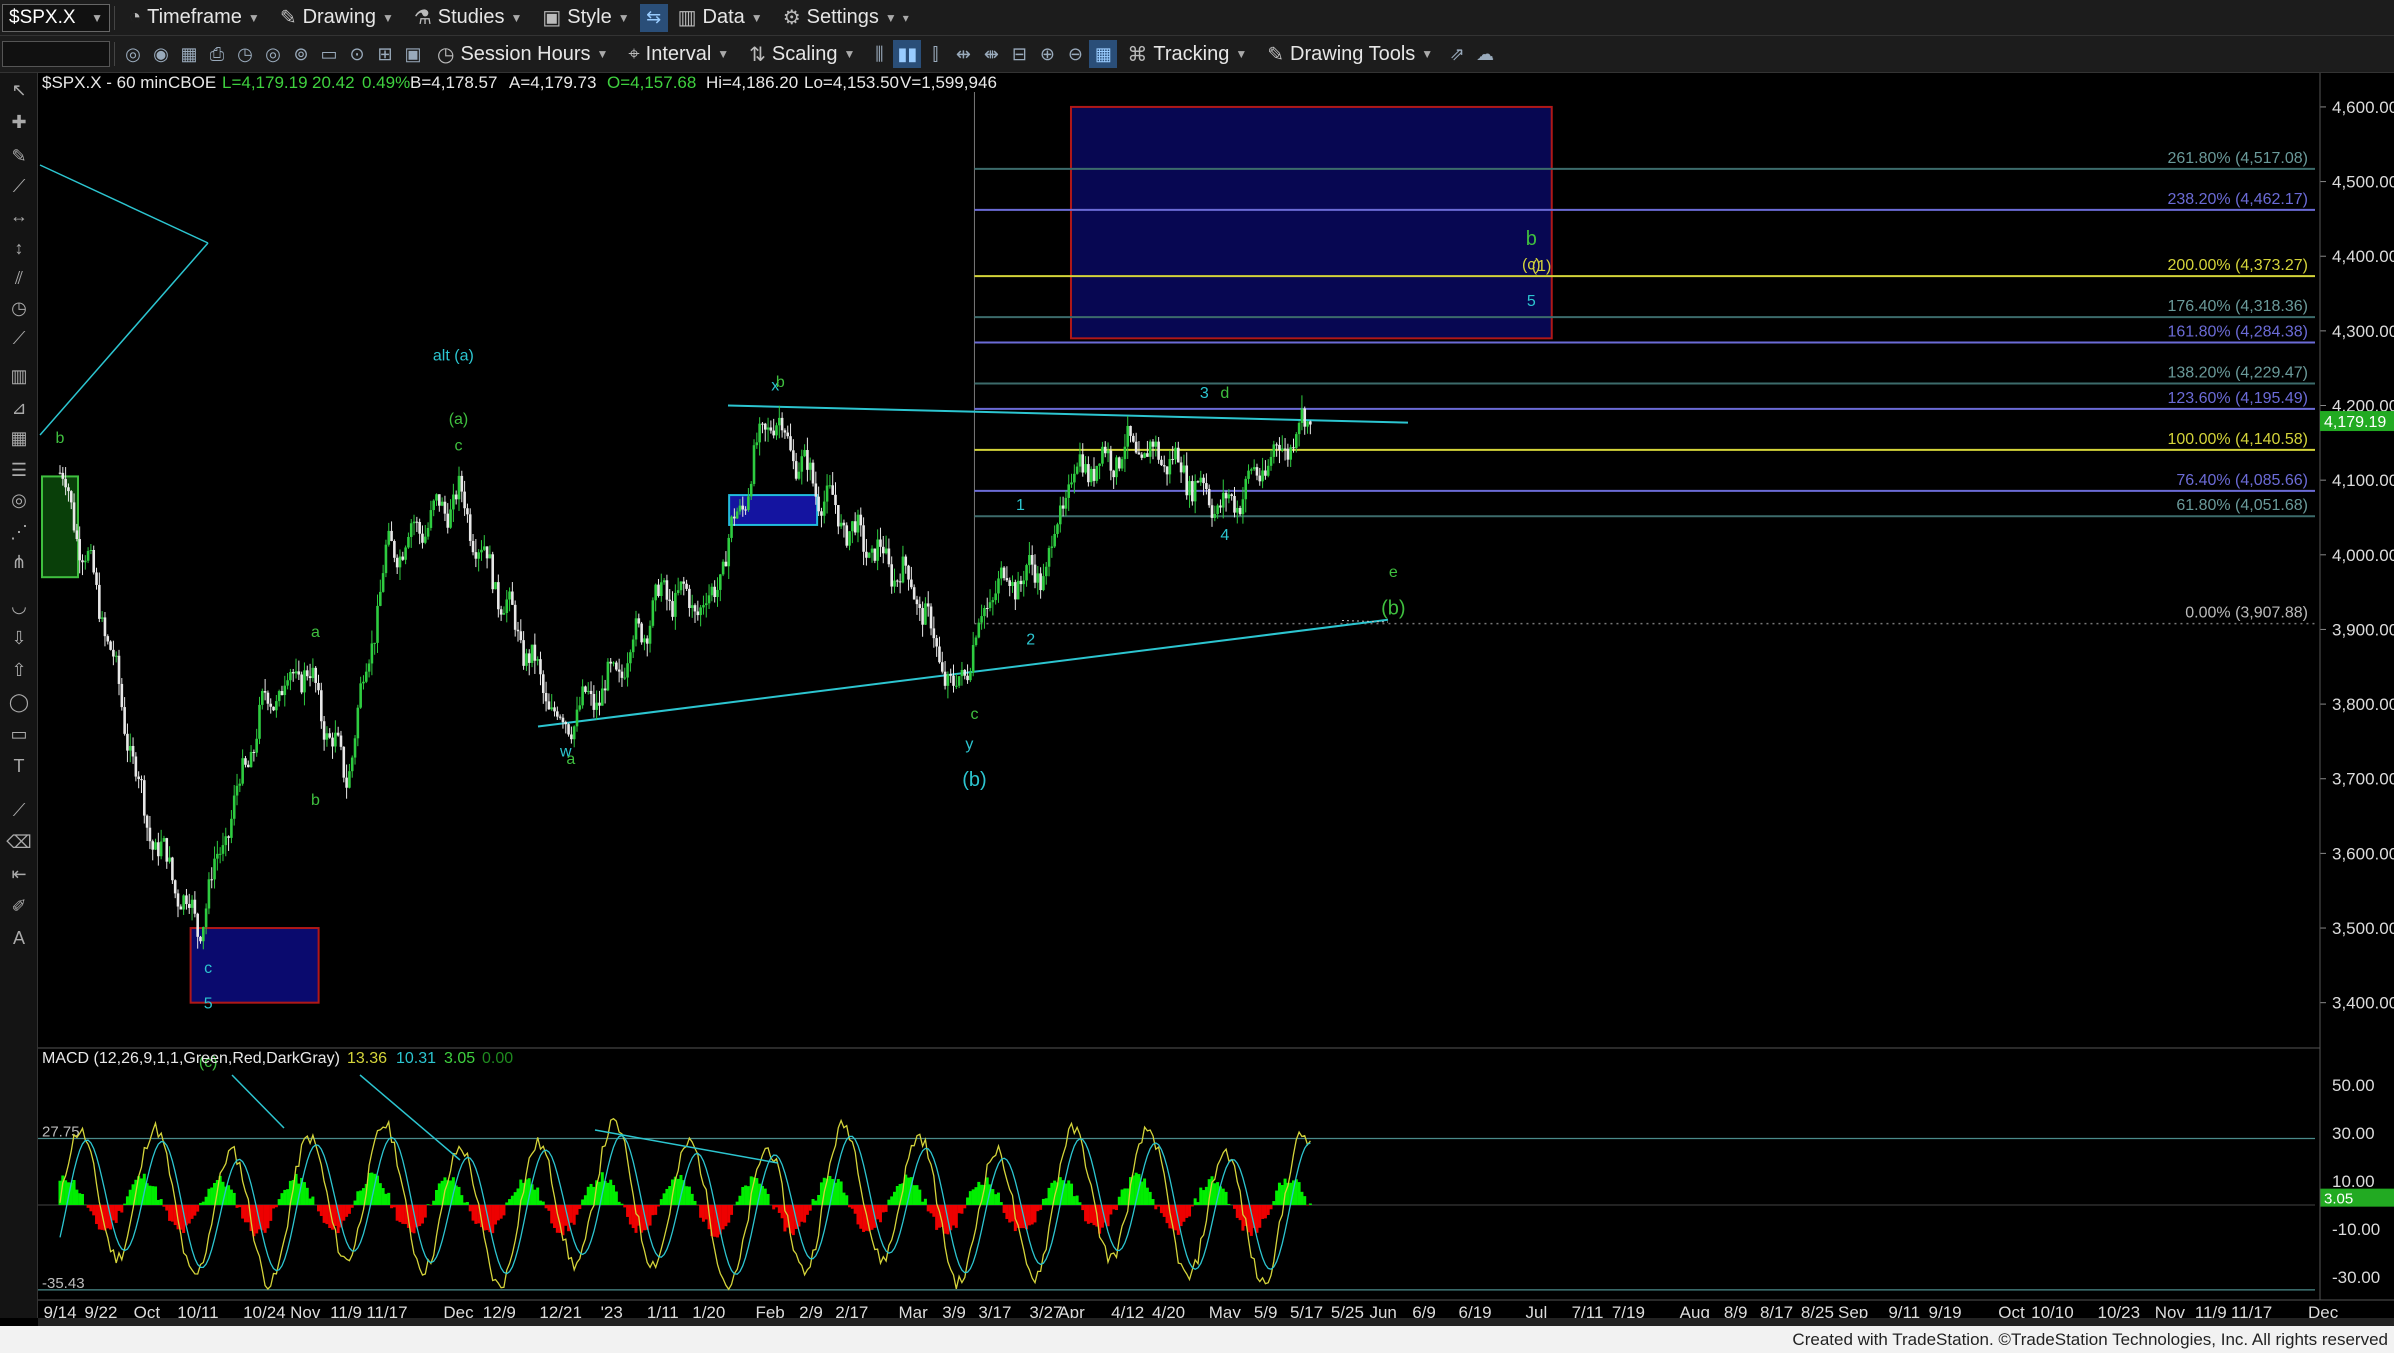 This screenshot has width=2394, height=1353. What do you see at coordinates (19, 278) in the screenshot?
I see `channel-icon: ⫽` at bounding box center [19, 278].